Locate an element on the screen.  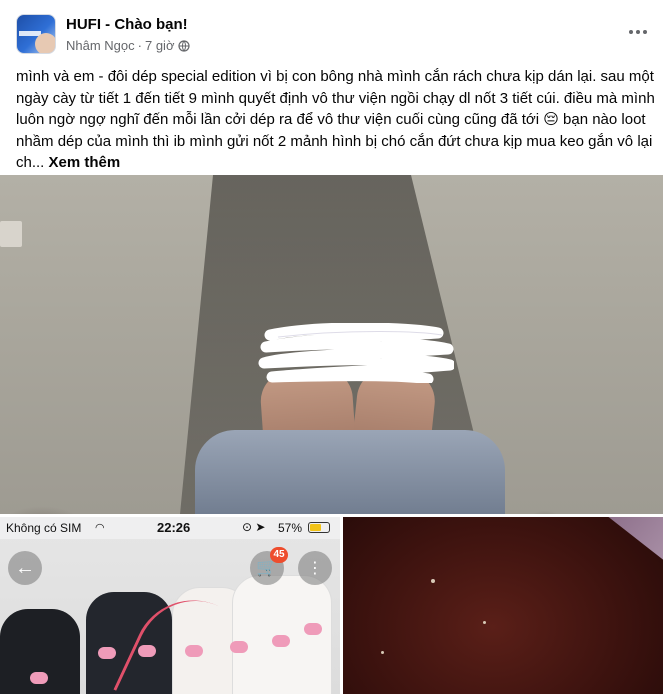
more-options-button is located at coordinates (638, 32).